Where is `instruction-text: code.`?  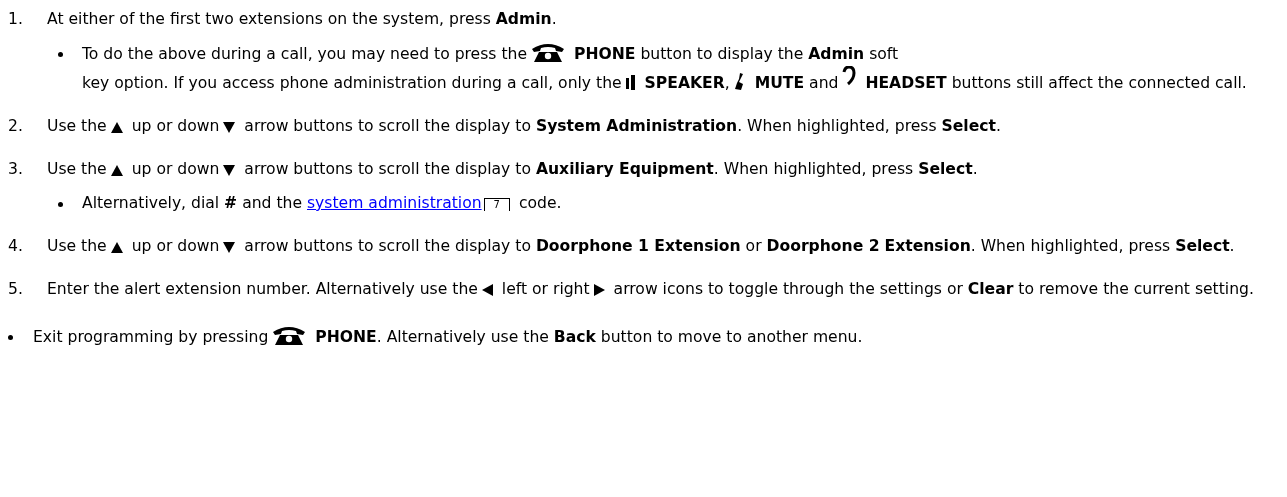 instruction-text: code. is located at coordinates (540, 203).